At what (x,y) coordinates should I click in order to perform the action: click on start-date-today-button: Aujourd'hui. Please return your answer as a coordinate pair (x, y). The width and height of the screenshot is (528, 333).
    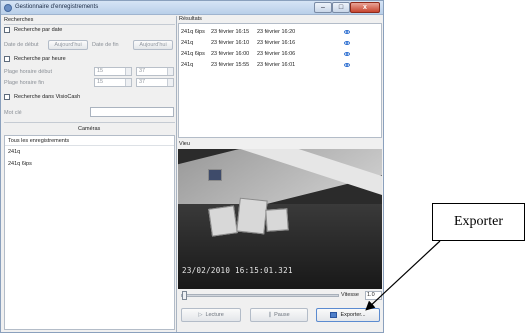
    Looking at the image, I should click on (68, 45).